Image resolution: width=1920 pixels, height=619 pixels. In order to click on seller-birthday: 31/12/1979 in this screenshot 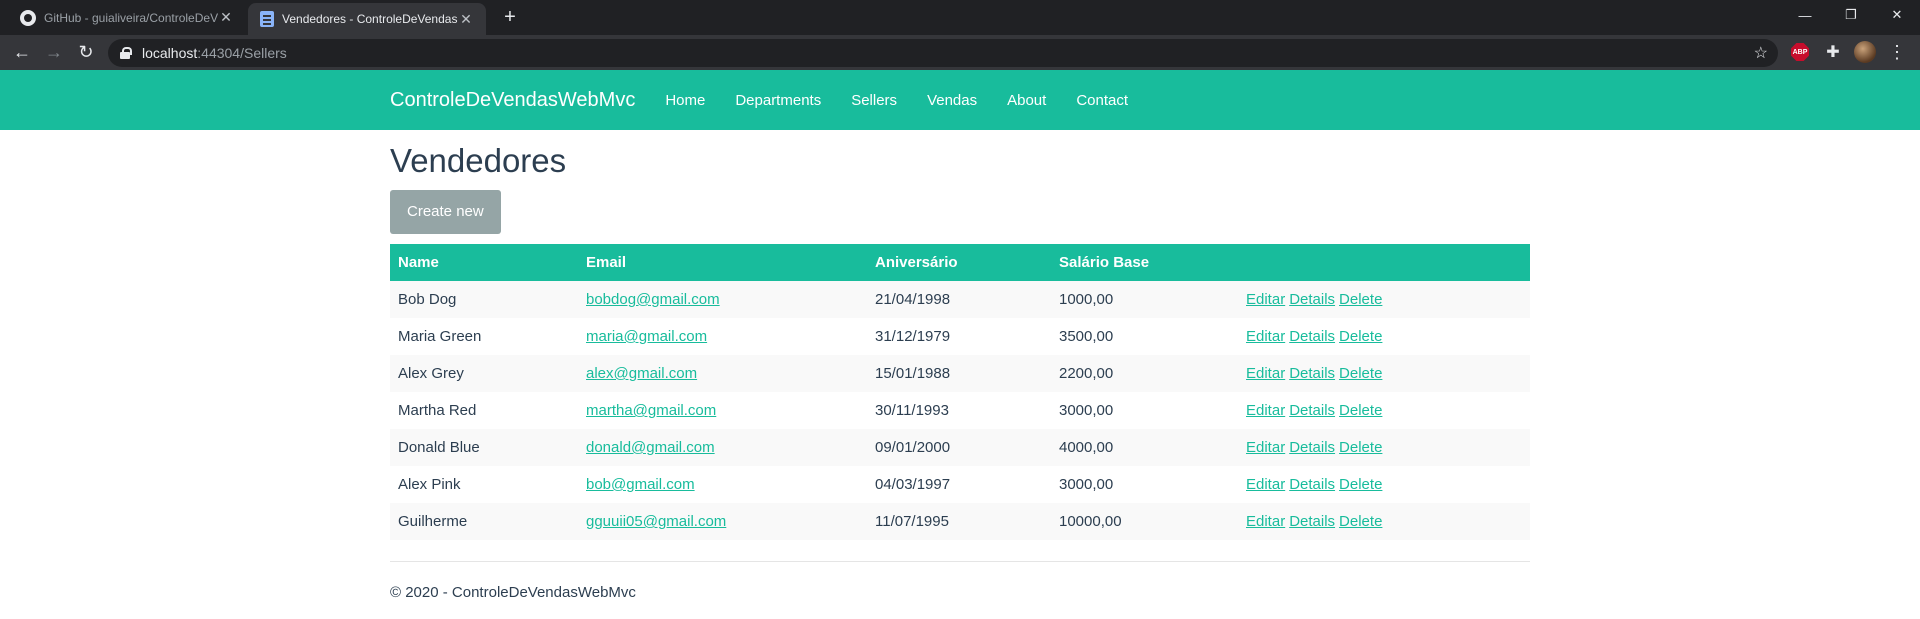, I will do `click(913, 336)`.